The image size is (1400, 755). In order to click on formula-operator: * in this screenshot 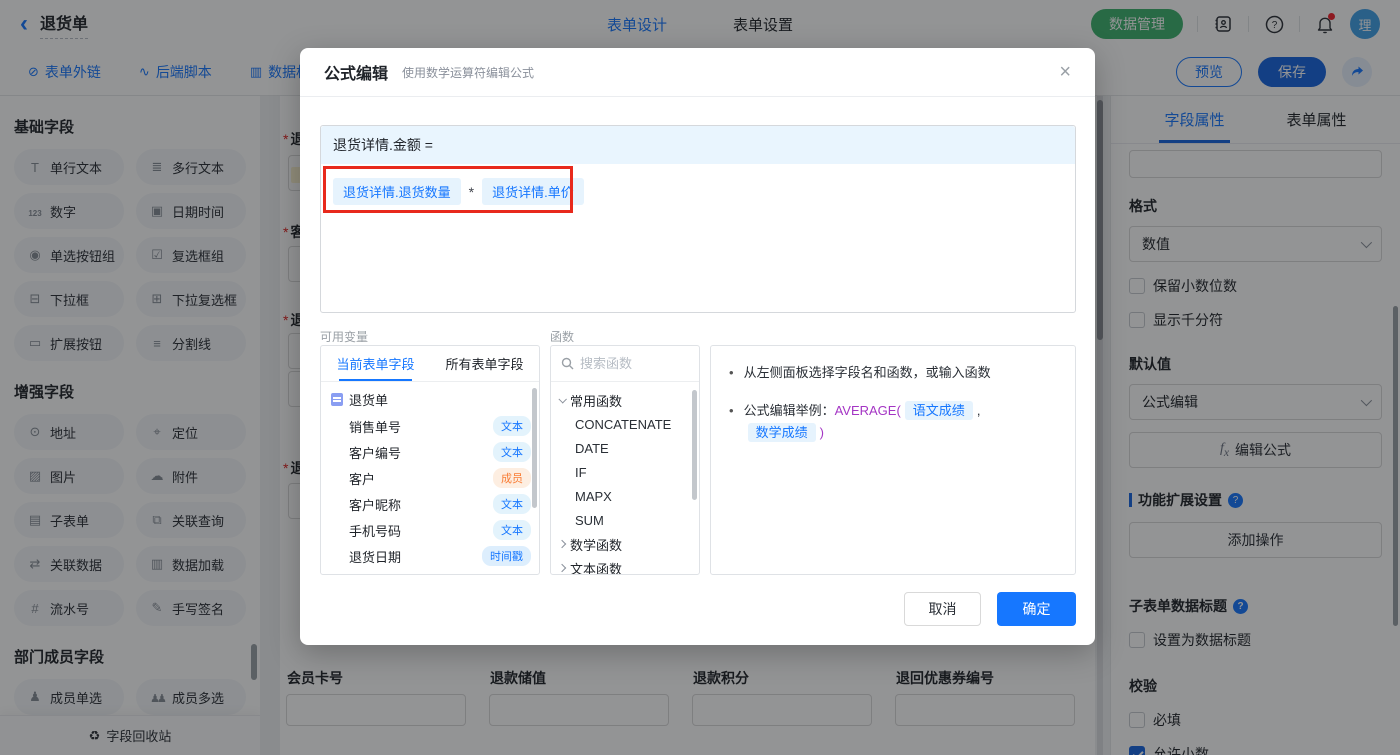, I will do `click(471, 191)`.